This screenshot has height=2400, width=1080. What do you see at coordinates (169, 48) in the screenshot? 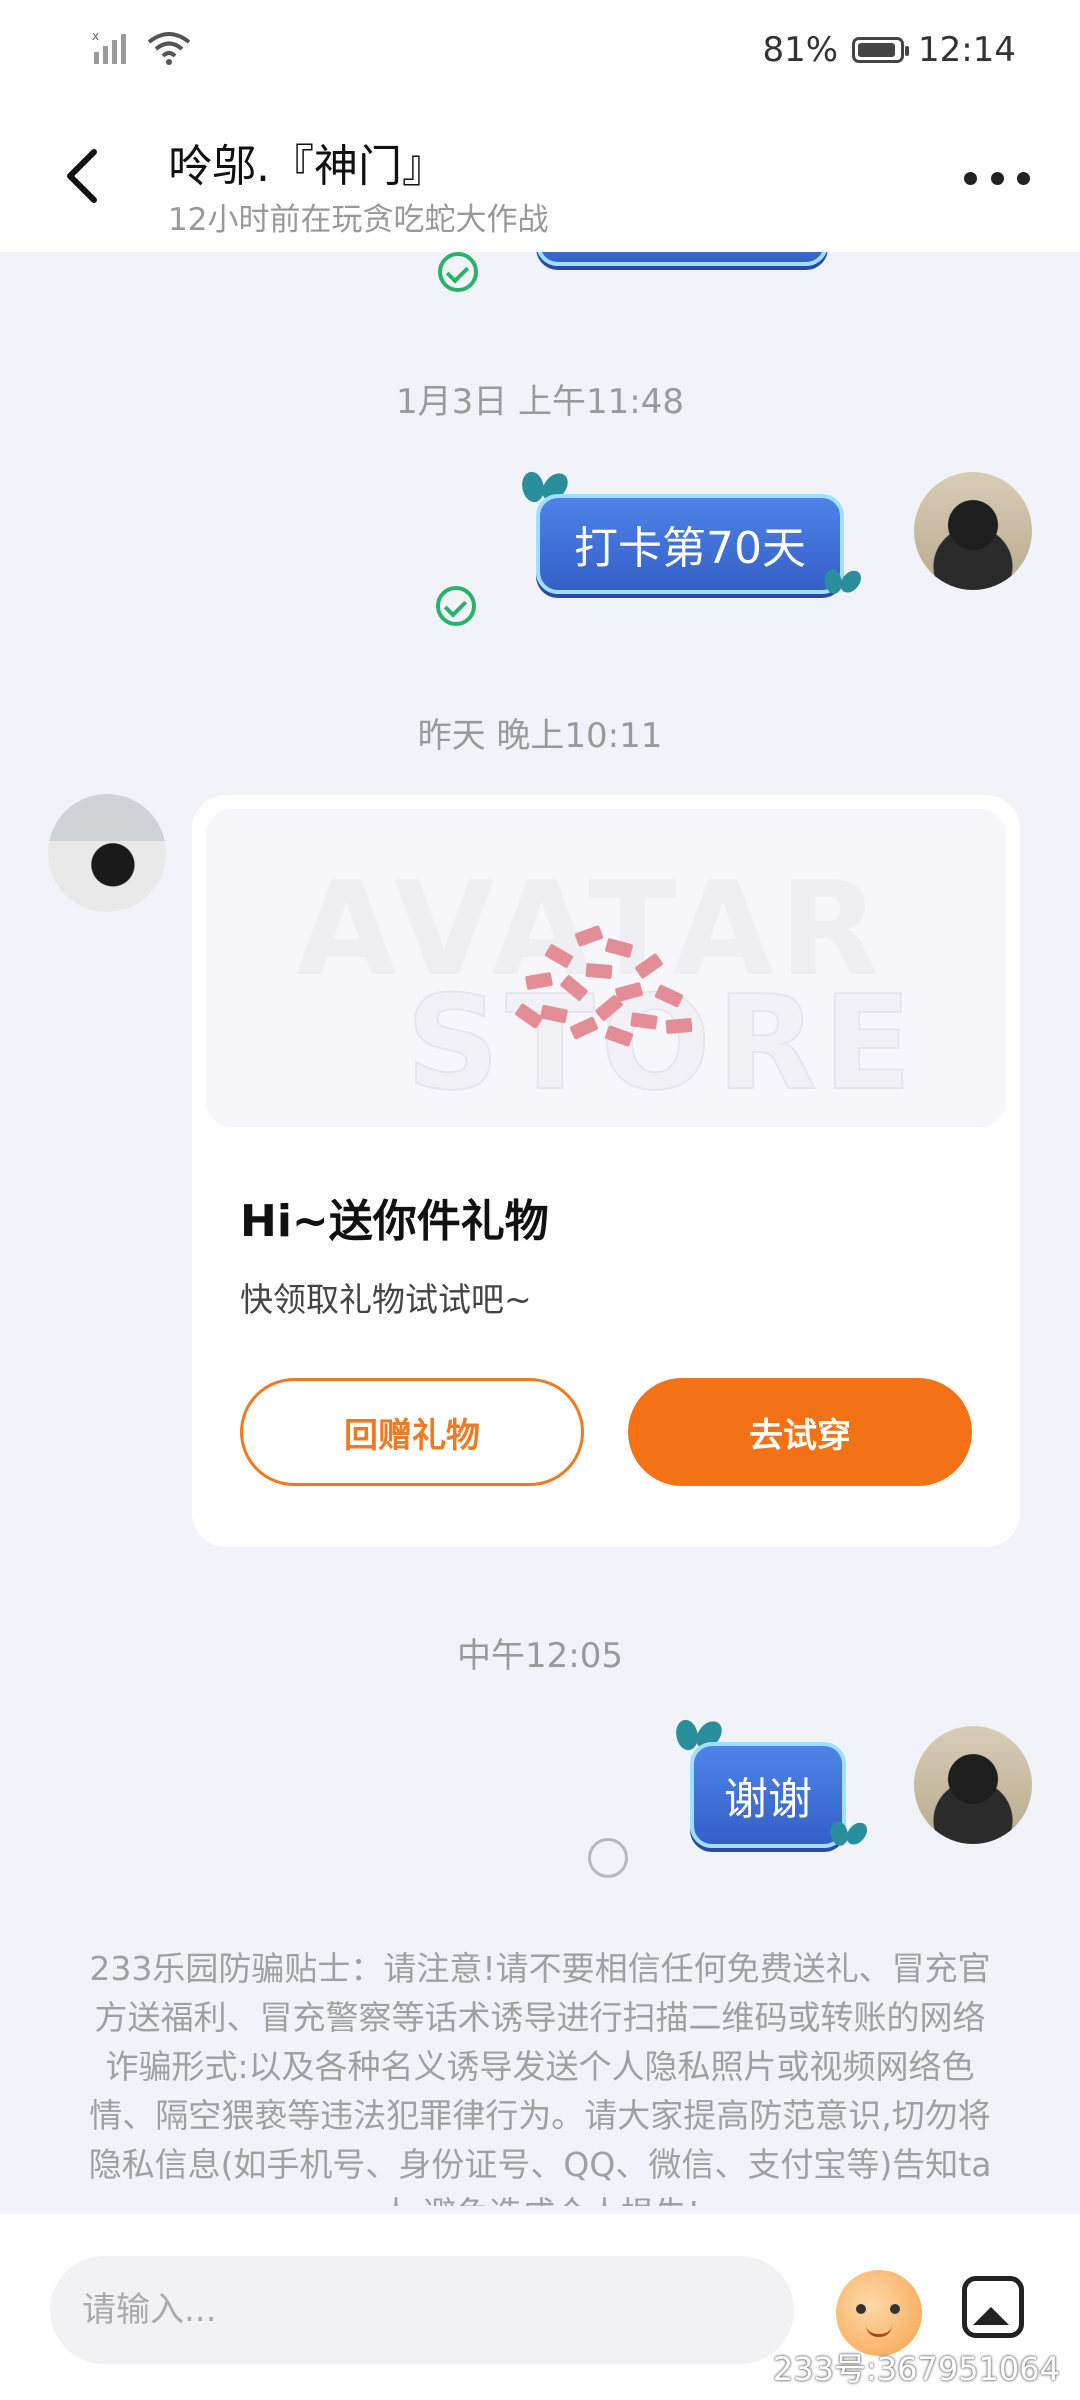
I see `wifi-icon` at bounding box center [169, 48].